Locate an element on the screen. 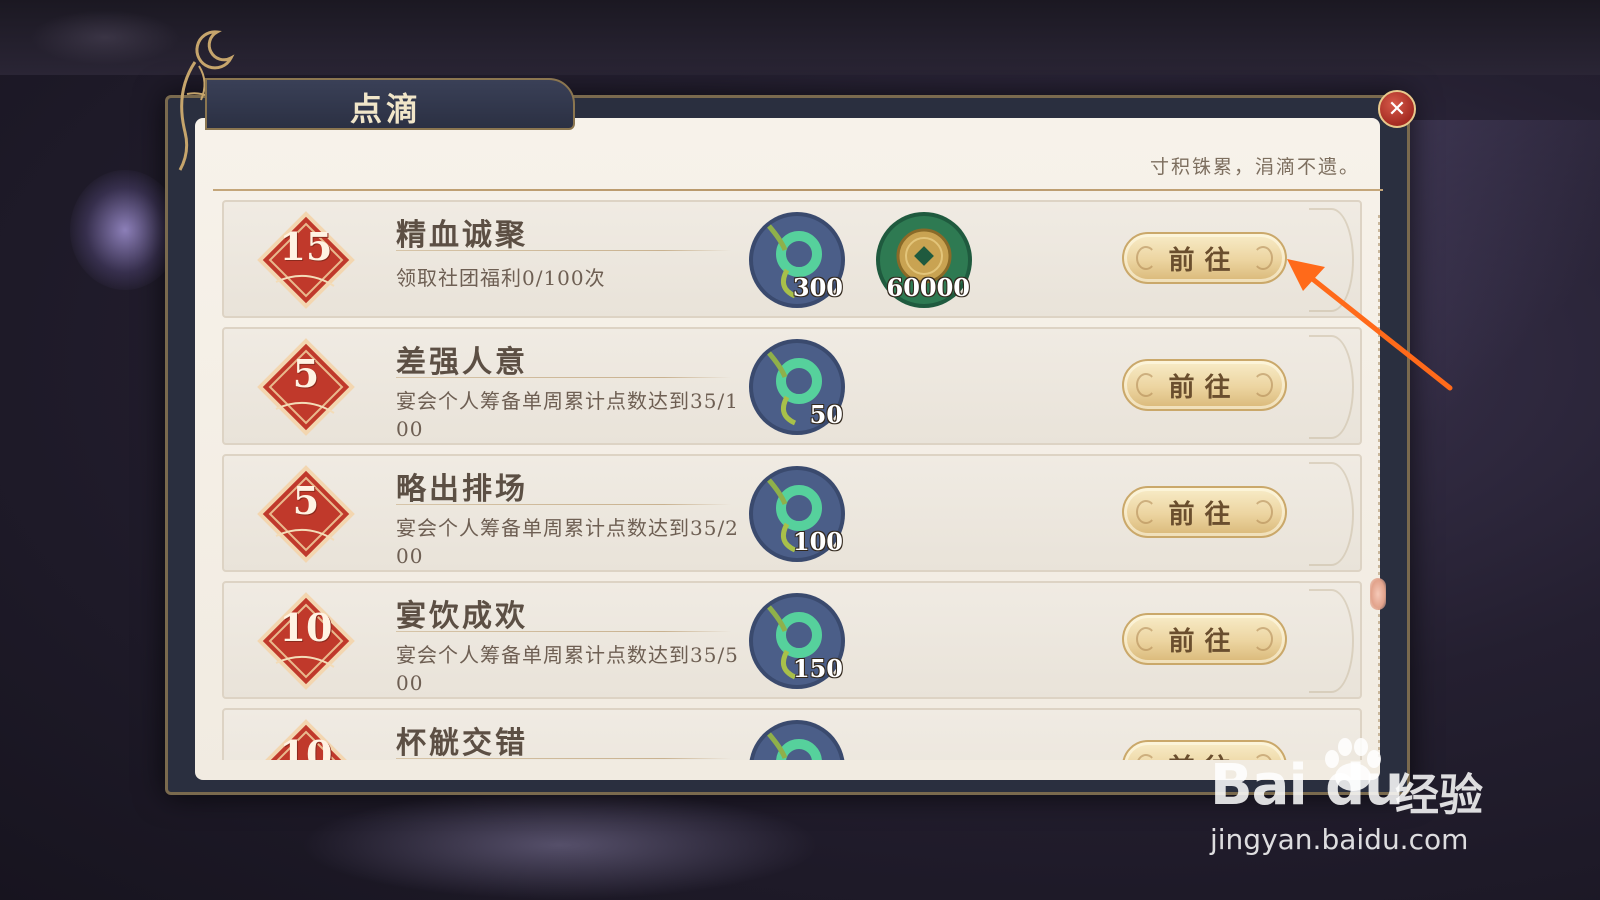 This screenshot has height=900, width=1600. watermark-url: jingyan.baidu.com is located at coordinates (1339, 839).